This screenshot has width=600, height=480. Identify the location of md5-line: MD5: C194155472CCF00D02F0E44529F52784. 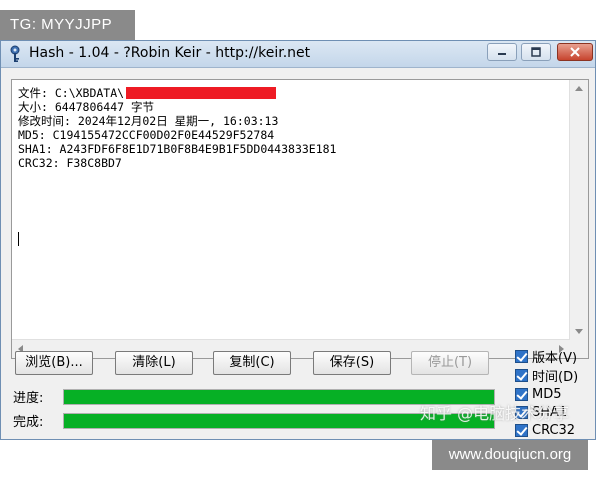
(146, 135).